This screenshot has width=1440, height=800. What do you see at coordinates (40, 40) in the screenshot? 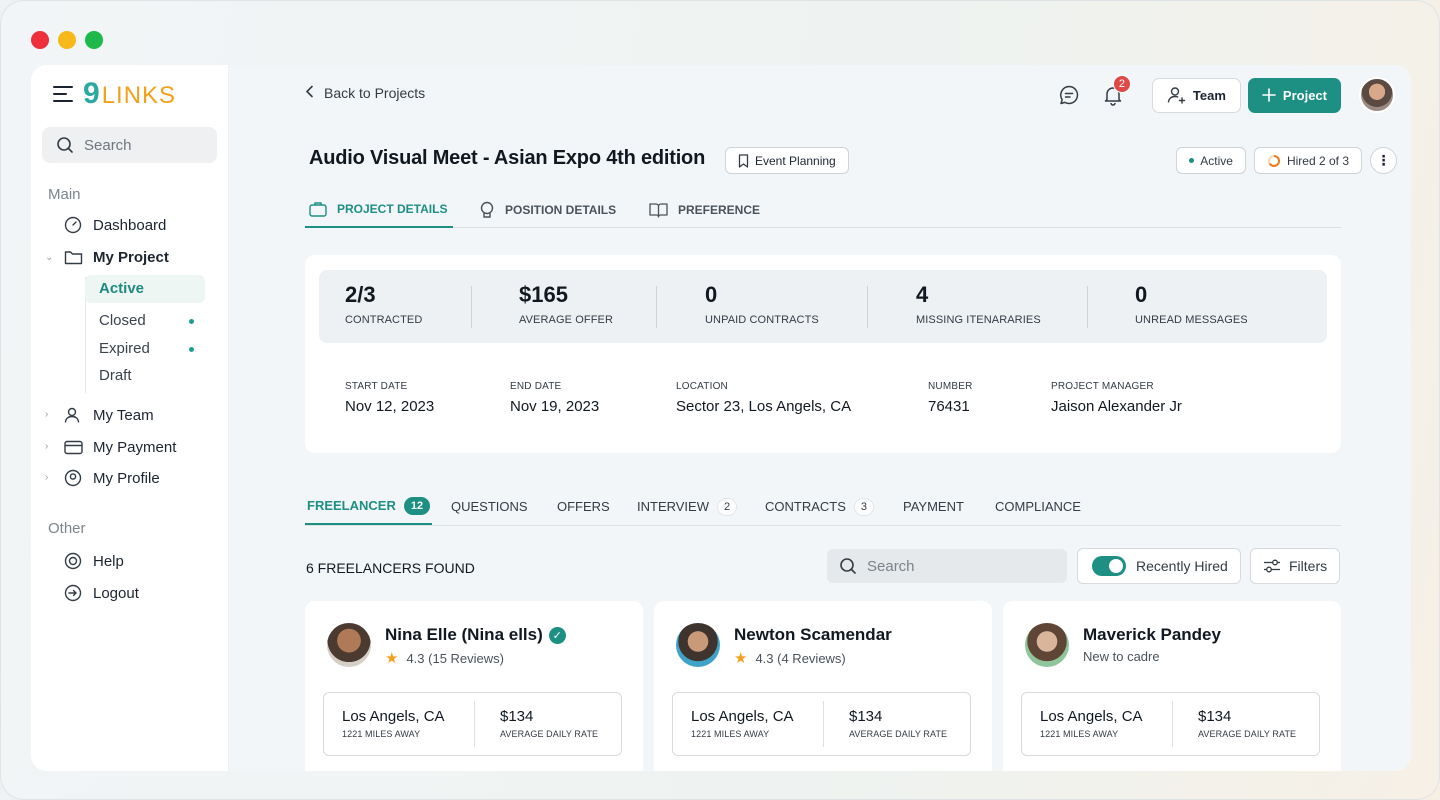
I see `close-window-button` at bounding box center [40, 40].